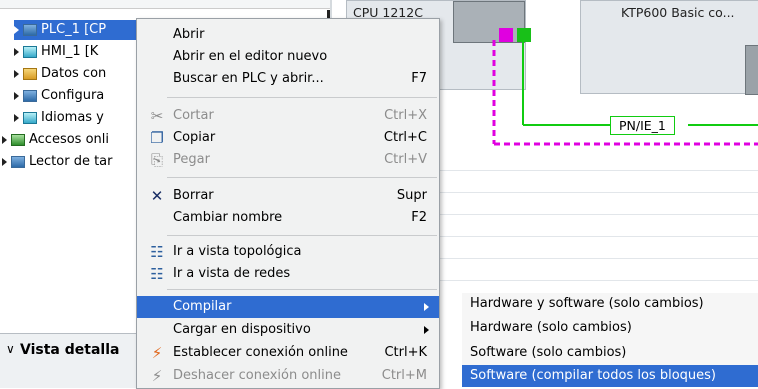 This screenshot has height=389, width=758. I want to click on menu-item-go-offline: ⚡ Deshacer conexión online Ctrl+M, so click(288, 376).